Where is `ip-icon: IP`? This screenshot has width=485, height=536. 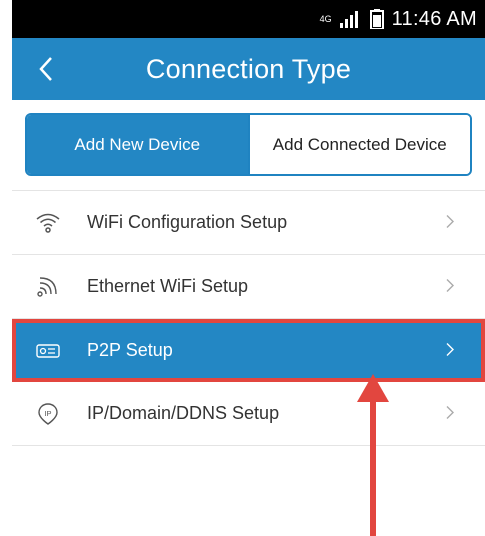
ip-icon: IP is located at coordinates (48, 414).